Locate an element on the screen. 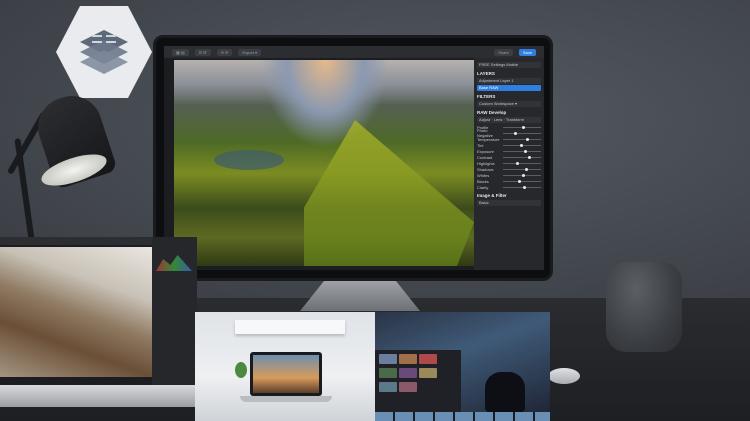 This screenshot has height=421, width=750. export-button: Export ▾ is located at coordinates (250, 52).